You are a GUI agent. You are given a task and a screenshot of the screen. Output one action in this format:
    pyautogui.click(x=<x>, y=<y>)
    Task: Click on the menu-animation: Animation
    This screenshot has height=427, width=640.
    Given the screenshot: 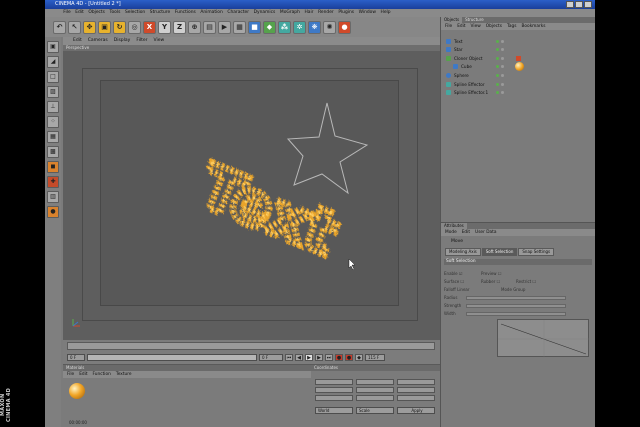 What is the action you would take?
    pyautogui.click(x=211, y=13)
    